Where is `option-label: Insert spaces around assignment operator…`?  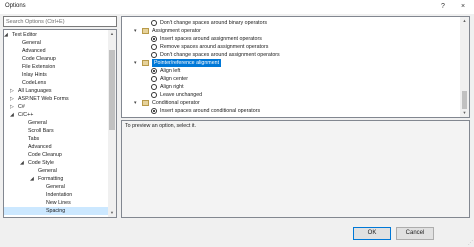 option-label: Insert spaces around assignment operator… is located at coordinates (211, 39).